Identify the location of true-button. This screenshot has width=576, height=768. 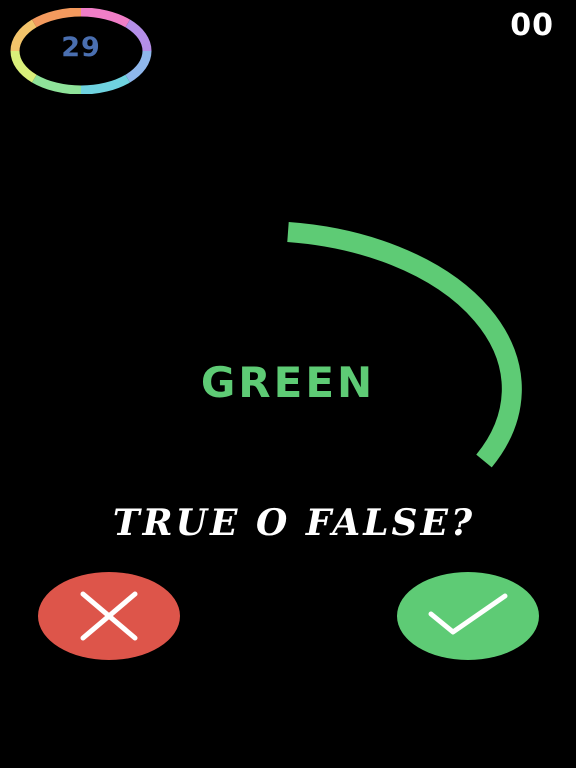
(468, 616).